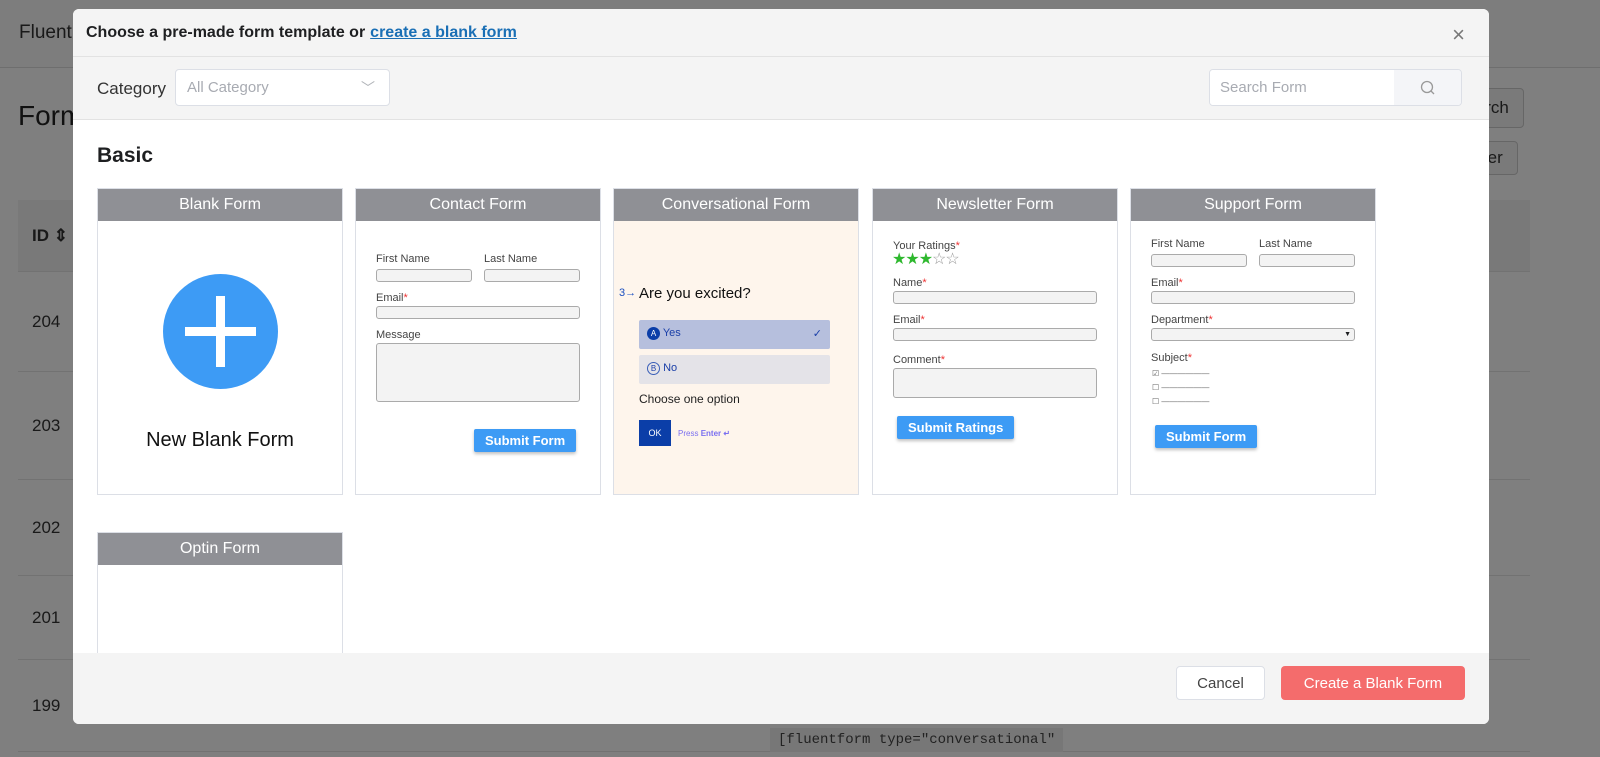 The width and height of the screenshot is (1600, 757). Describe the element at coordinates (734, 369) in the screenshot. I see `option-no: B No` at that location.